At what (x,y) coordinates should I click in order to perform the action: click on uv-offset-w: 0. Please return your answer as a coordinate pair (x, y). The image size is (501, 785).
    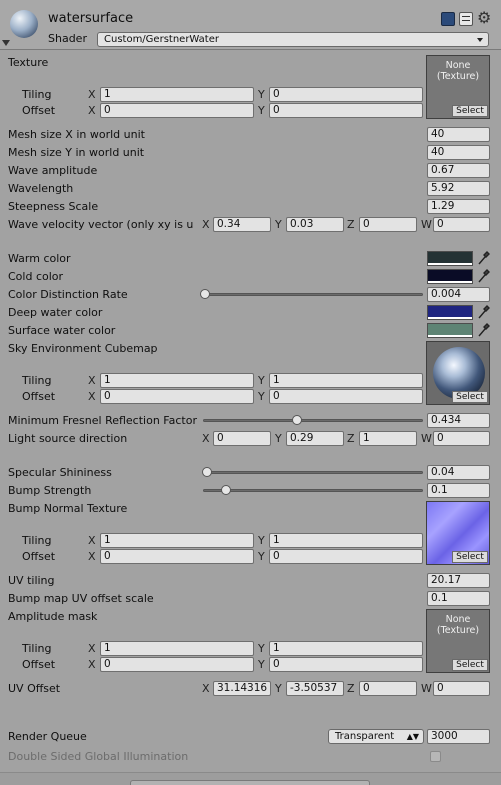
    Looking at the image, I should click on (461, 688).